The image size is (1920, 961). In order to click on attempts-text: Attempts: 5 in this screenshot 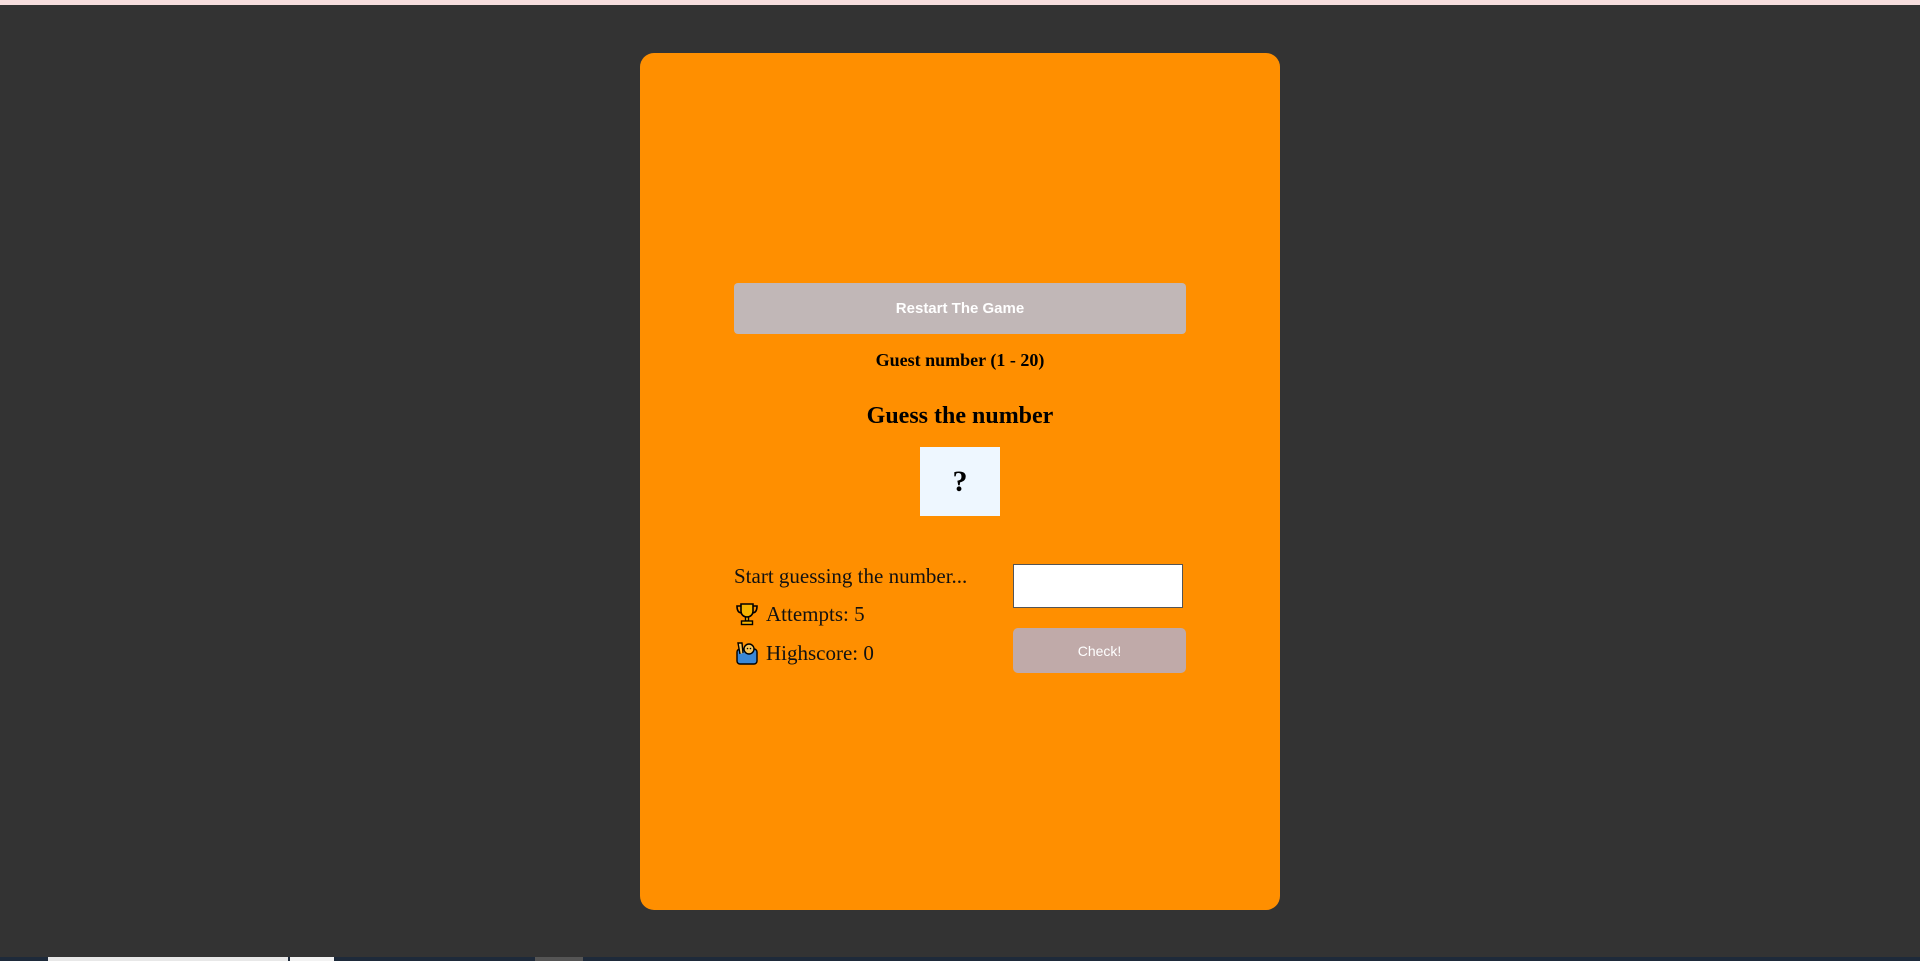, I will do `click(815, 613)`.